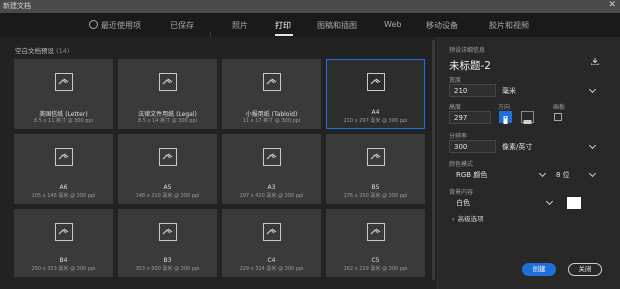 The height and width of the screenshot is (289, 620). What do you see at coordinates (42, 51) in the screenshot?
I see `presets-section-title: 空白文档预设 (14)` at bounding box center [42, 51].